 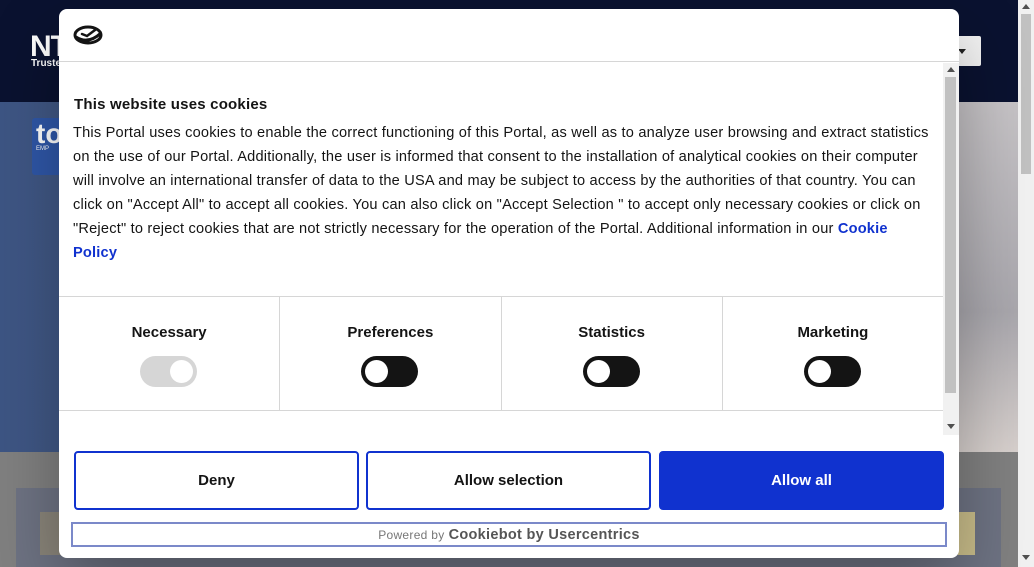 I want to click on dialog-scroll-down-icon, so click(x=951, y=426).